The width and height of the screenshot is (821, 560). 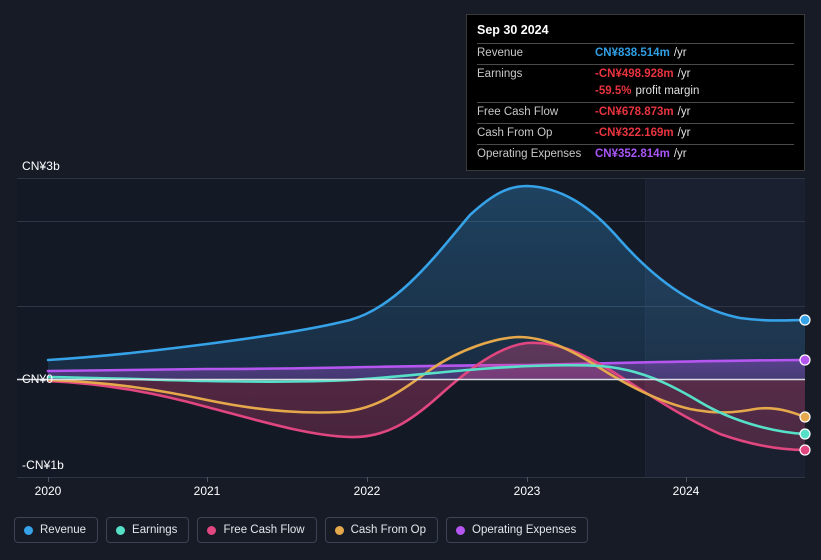 I want to click on tooltip-value-cash-from-op: -CN¥322.169m, so click(x=634, y=133).